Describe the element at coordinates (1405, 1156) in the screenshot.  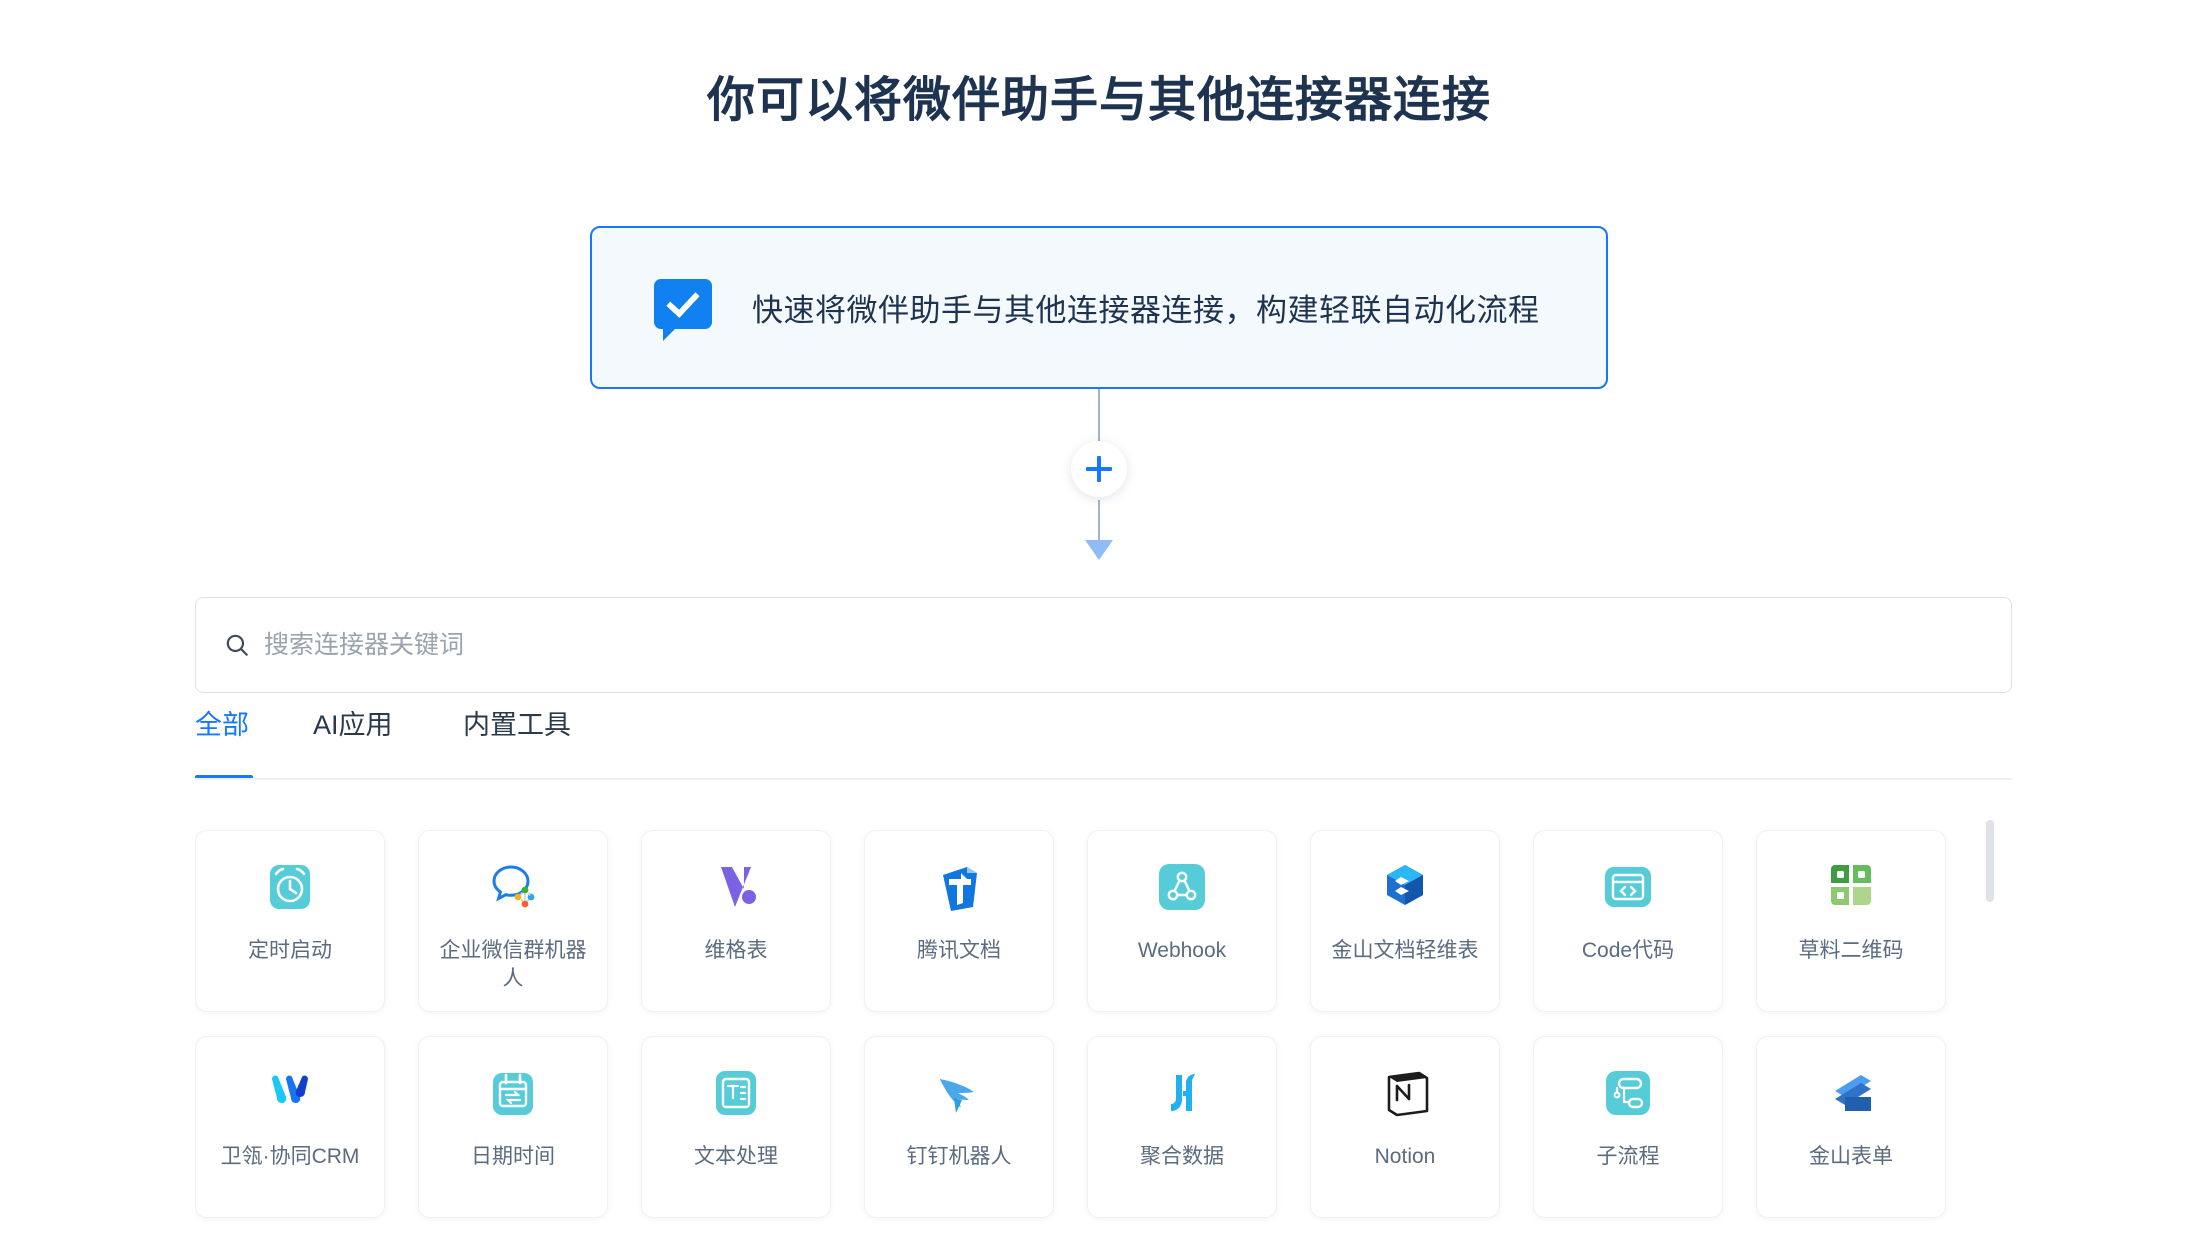
I see `connector-card-label: Notion` at that location.